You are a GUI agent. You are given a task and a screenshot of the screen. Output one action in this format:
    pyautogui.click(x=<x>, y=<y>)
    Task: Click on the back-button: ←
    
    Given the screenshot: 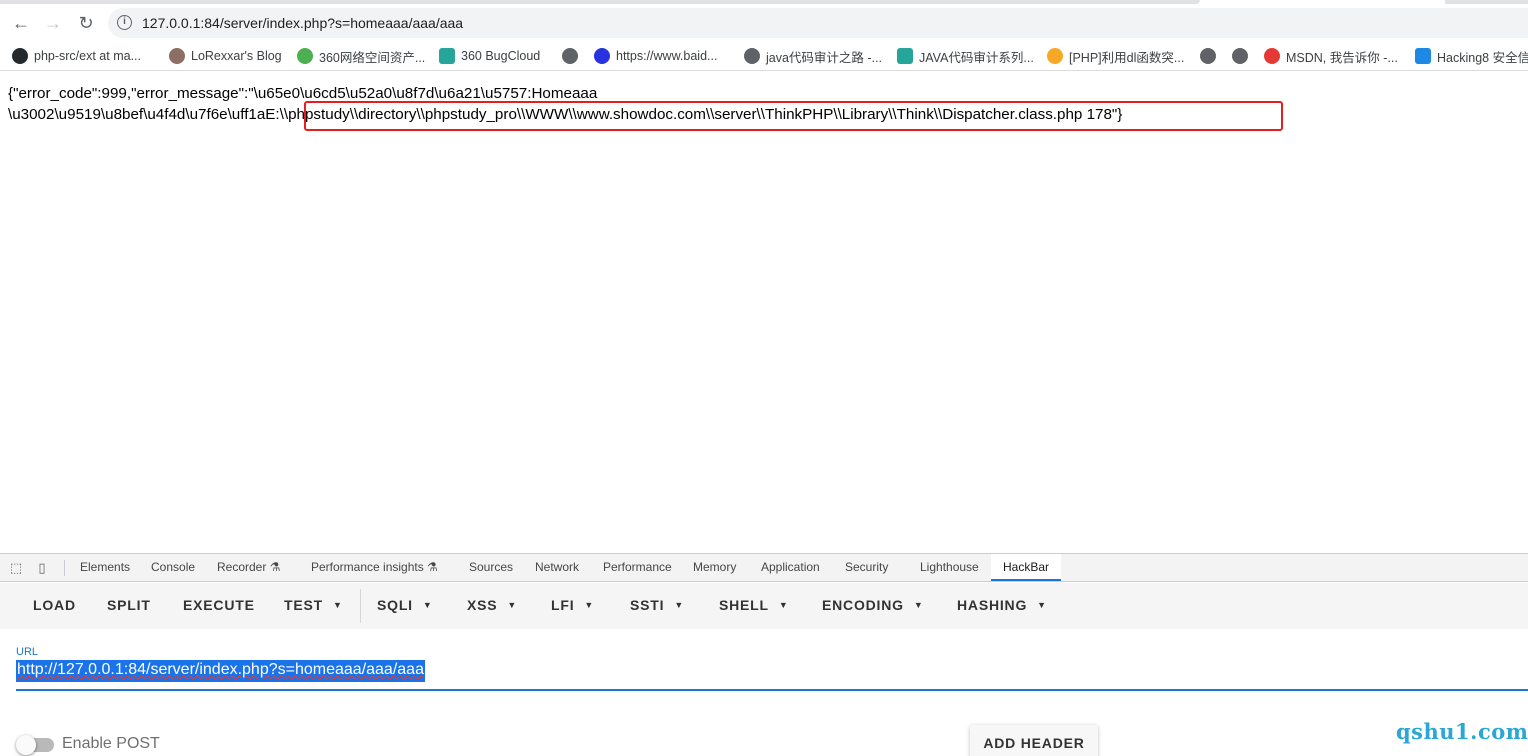 What is the action you would take?
    pyautogui.click(x=21, y=23)
    